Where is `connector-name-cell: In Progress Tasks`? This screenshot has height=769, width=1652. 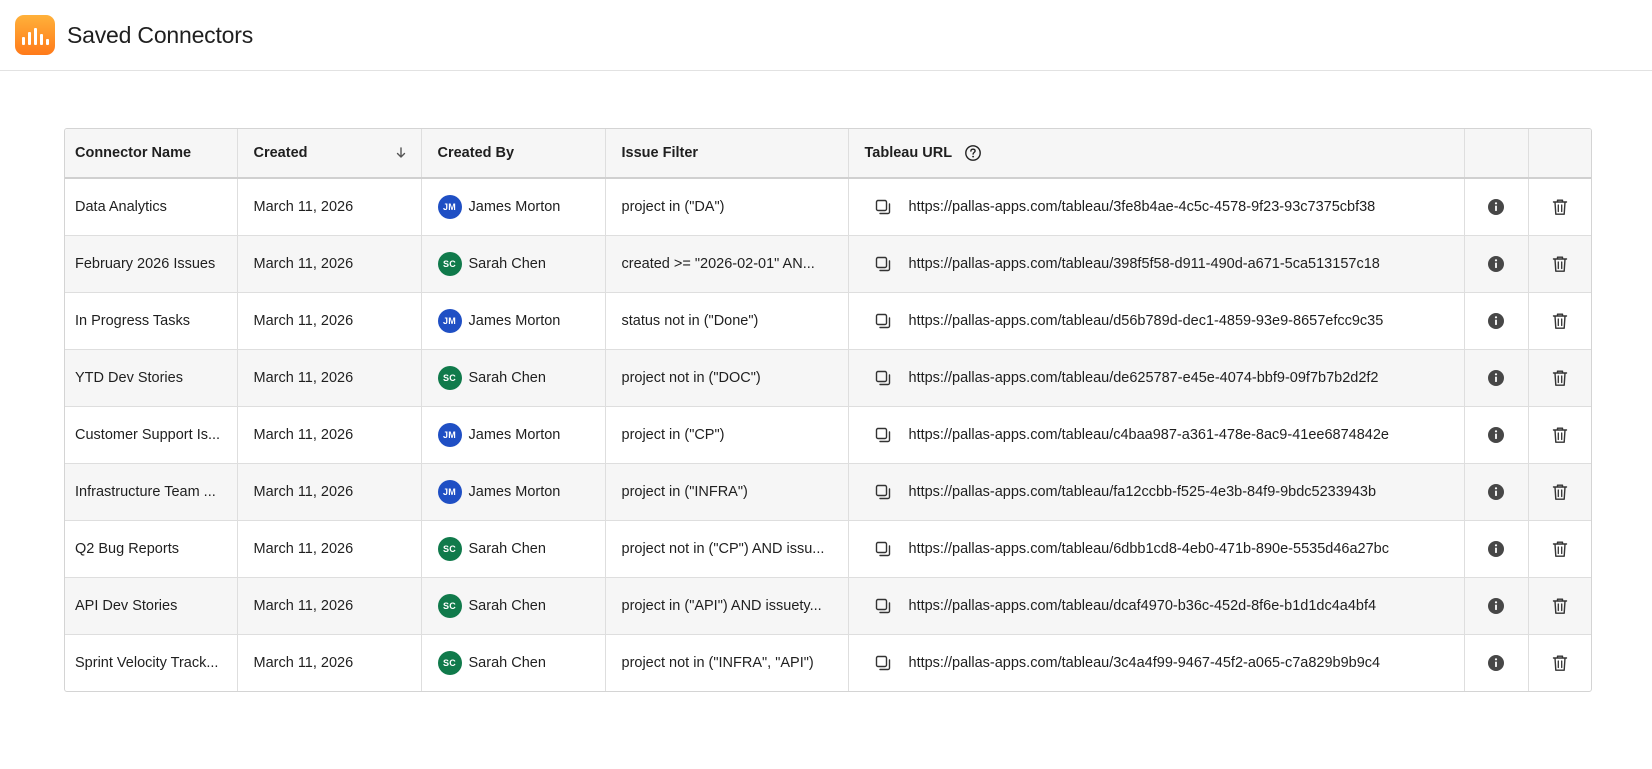
connector-name-cell: In Progress Tasks is located at coordinates (151, 321).